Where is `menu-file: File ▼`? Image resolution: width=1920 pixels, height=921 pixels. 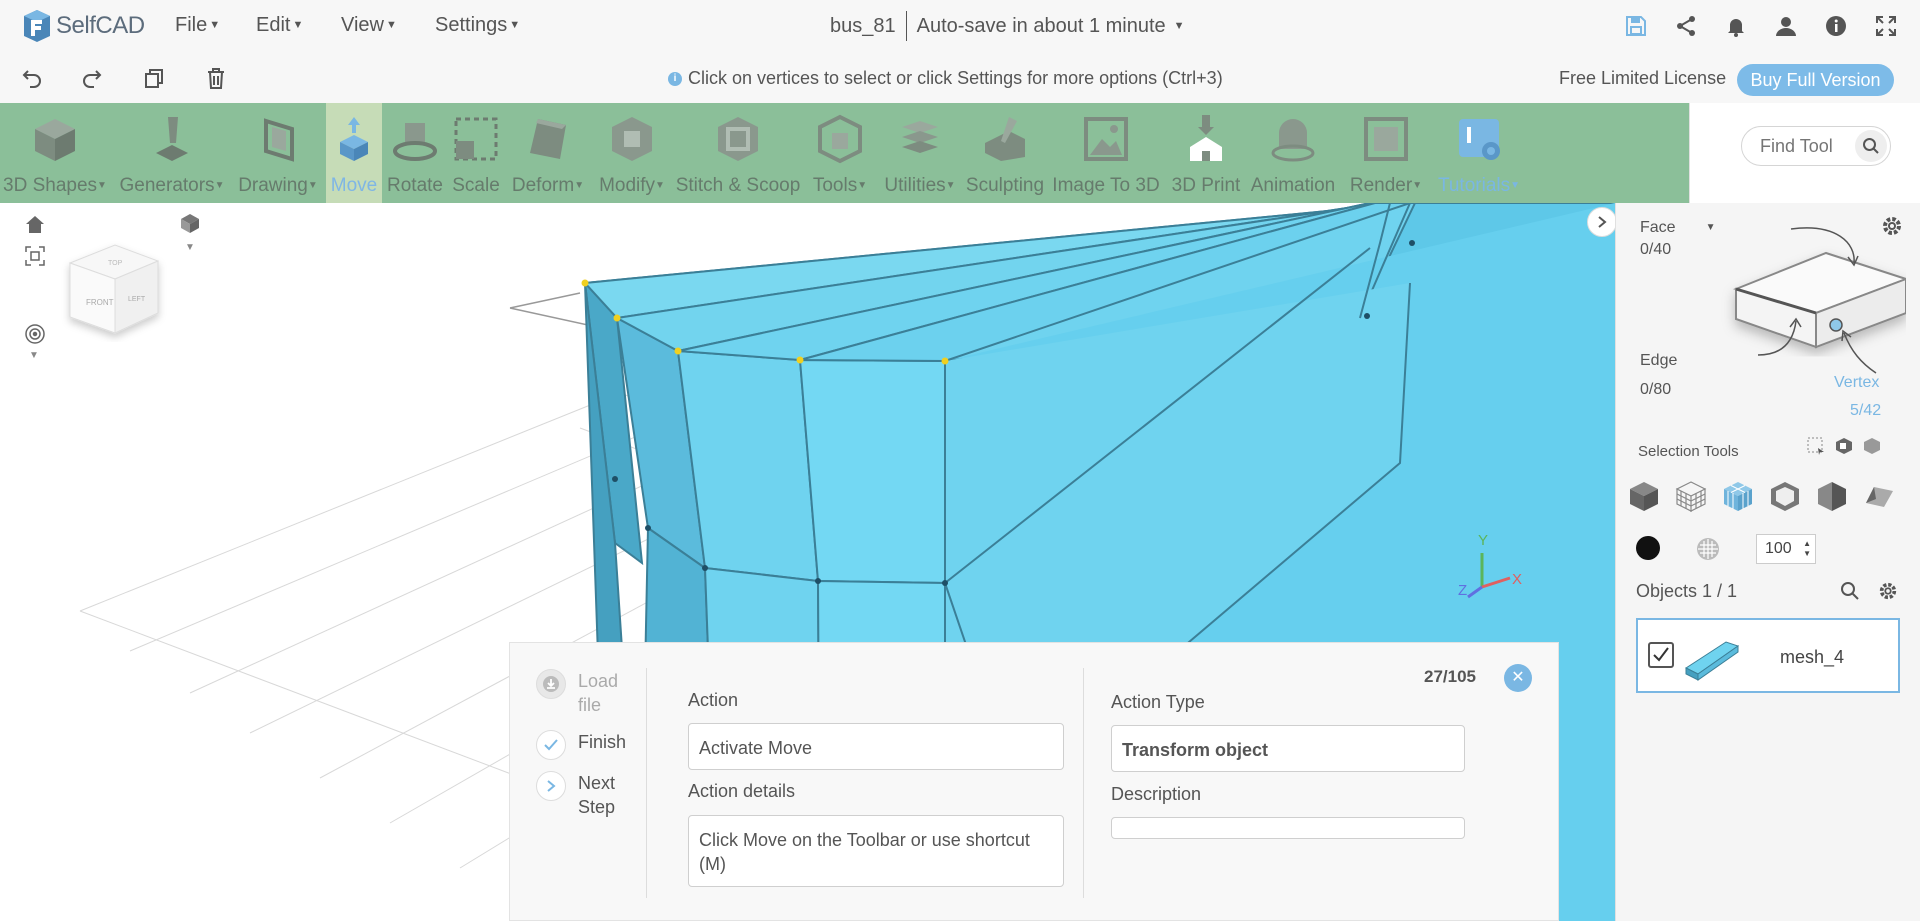 menu-file: File ▼ is located at coordinates (197, 25).